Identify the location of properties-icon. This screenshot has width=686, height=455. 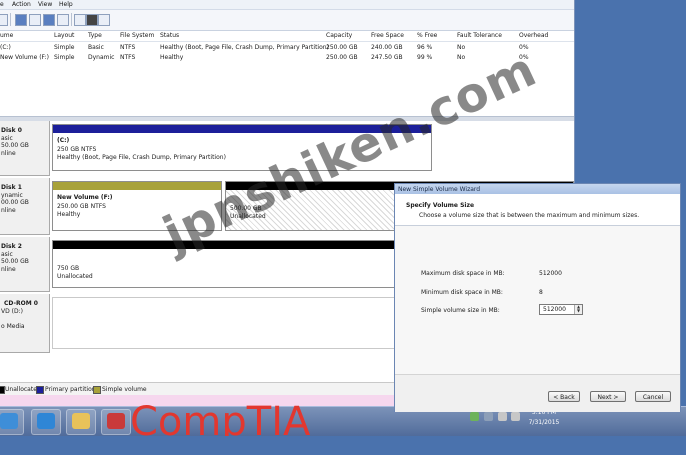
(80, 20).